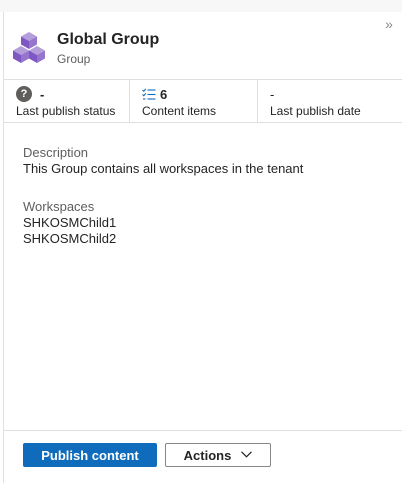  What do you see at coordinates (29, 47) in the screenshot?
I see `group-cubes-icon` at bounding box center [29, 47].